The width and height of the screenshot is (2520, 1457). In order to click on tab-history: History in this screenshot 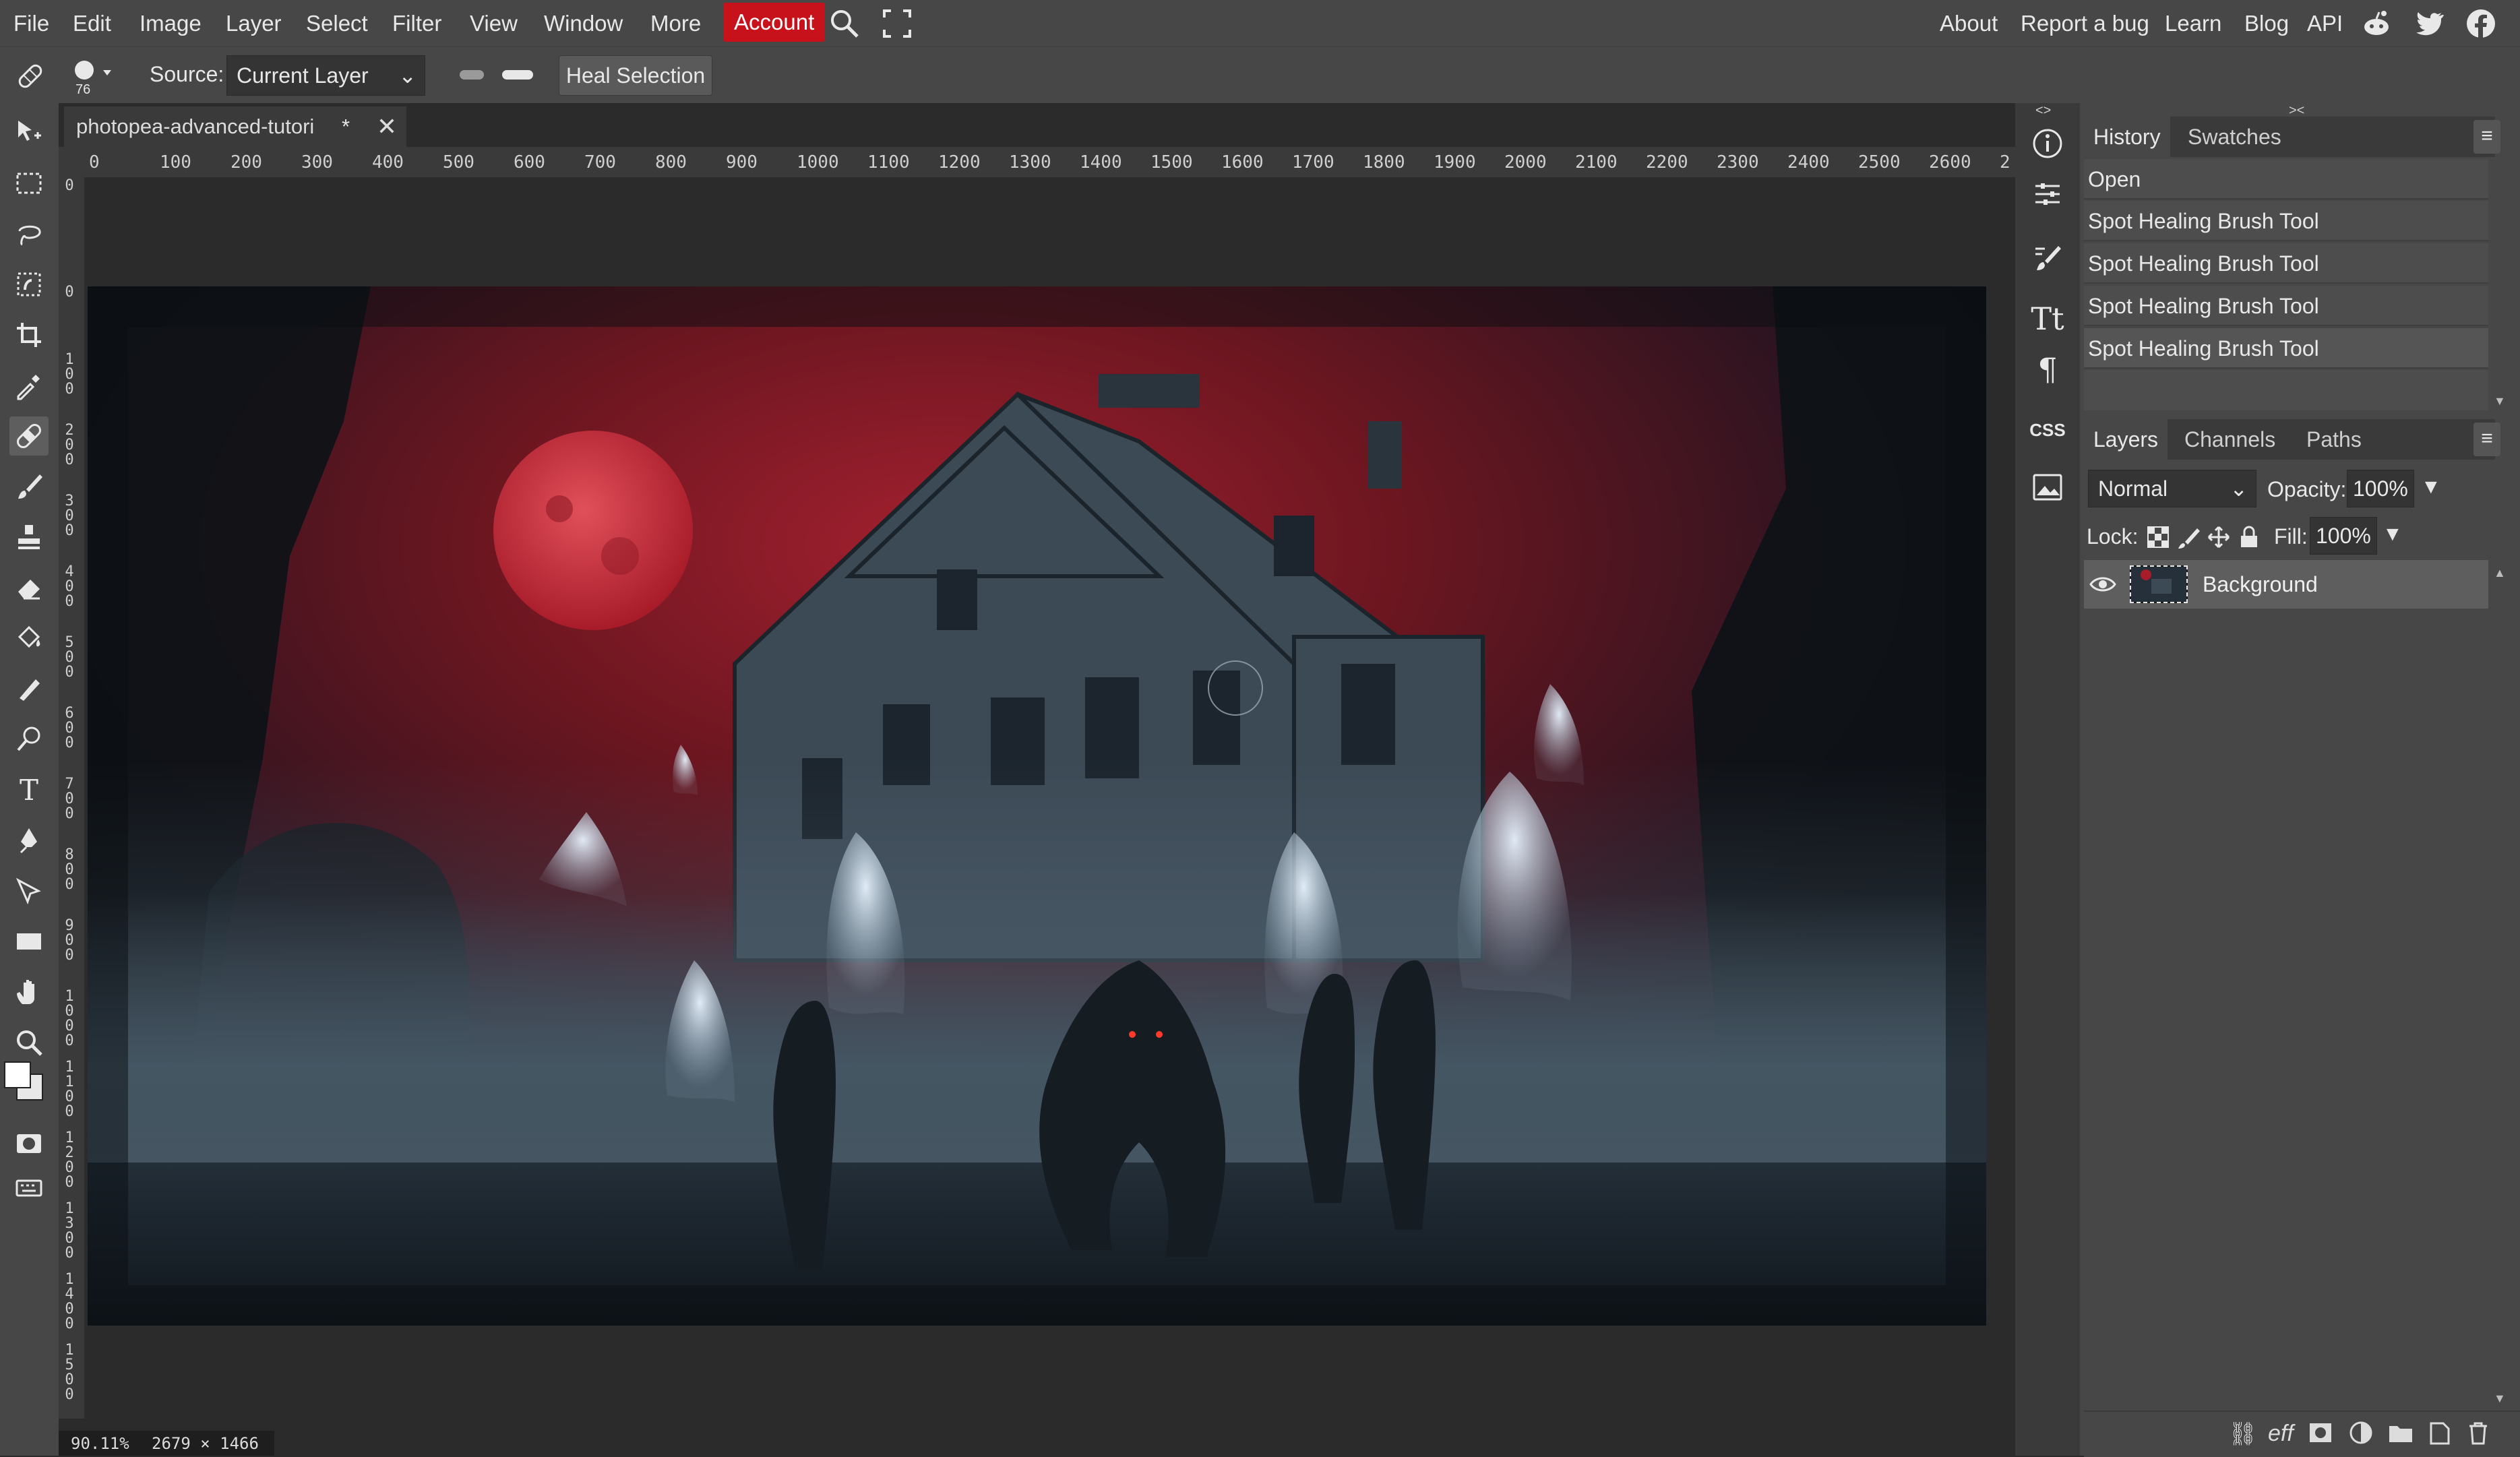, I will do `click(2127, 137)`.